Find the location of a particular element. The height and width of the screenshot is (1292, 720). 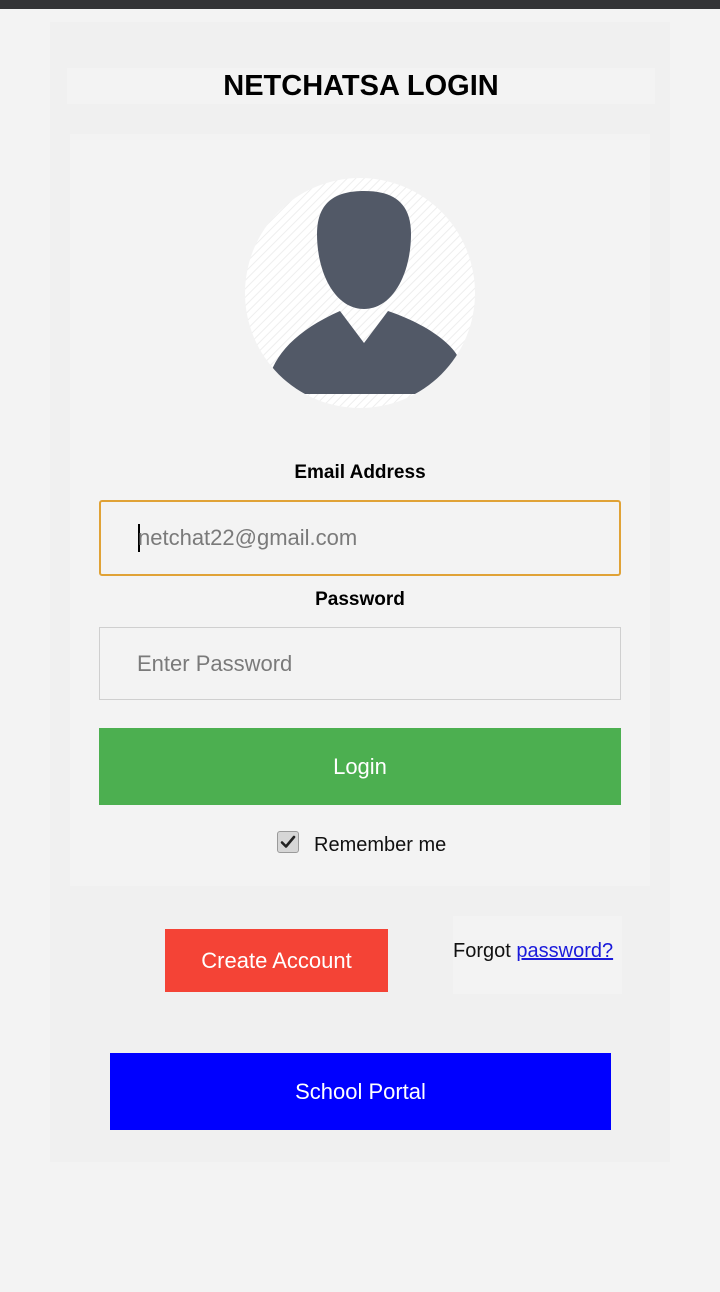

remember-checkbox is located at coordinates (288, 841).